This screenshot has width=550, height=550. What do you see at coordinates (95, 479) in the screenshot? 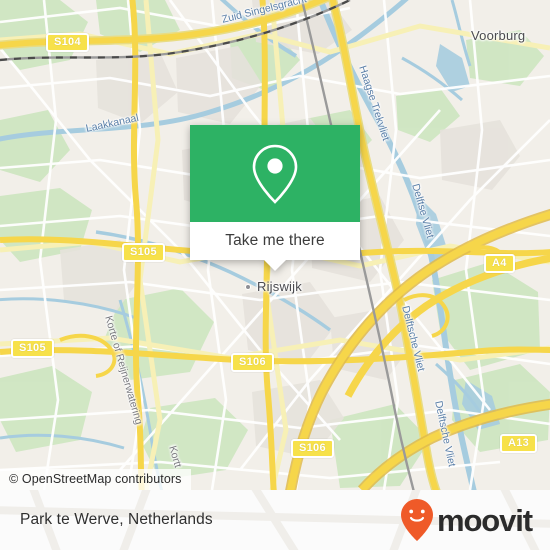
I see `osm-attribution: © OpenStreetMap contributors` at bounding box center [95, 479].